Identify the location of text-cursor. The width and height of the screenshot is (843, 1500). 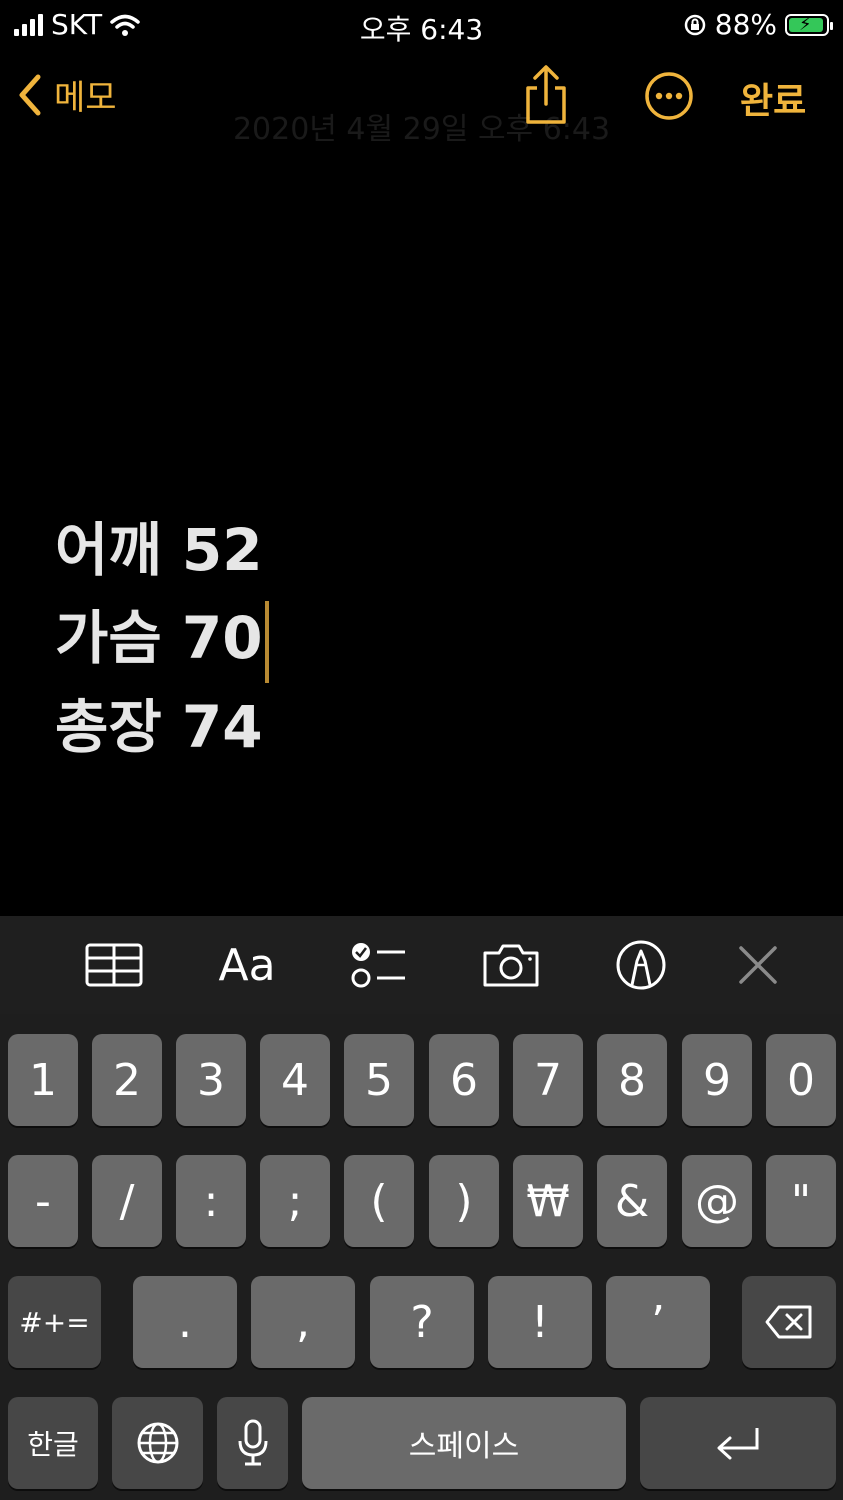
(266, 641).